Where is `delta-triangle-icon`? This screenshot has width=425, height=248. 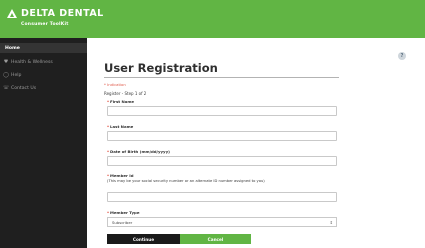 delta-triangle-icon is located at coordinates (12, 13).